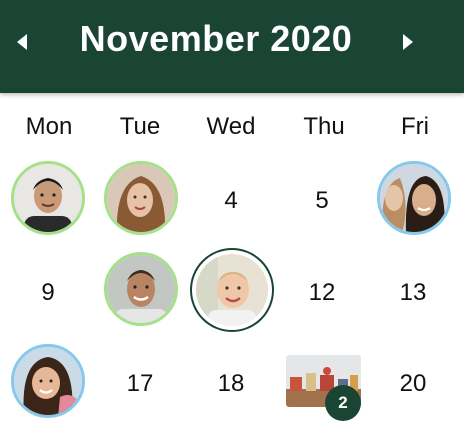 This screenshot has width=464, height=429. Describe the element at coordinates (140, 384) in the screenshot. I see `day-17: 17` at that location.